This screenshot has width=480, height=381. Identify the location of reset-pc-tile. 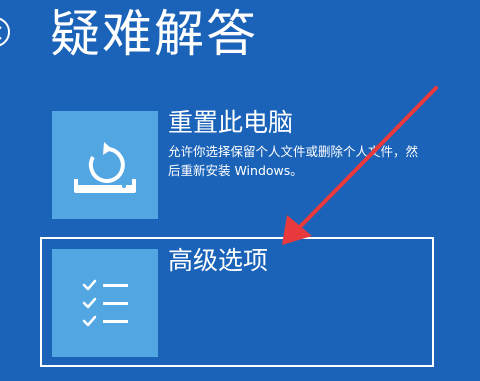
(105, 165).